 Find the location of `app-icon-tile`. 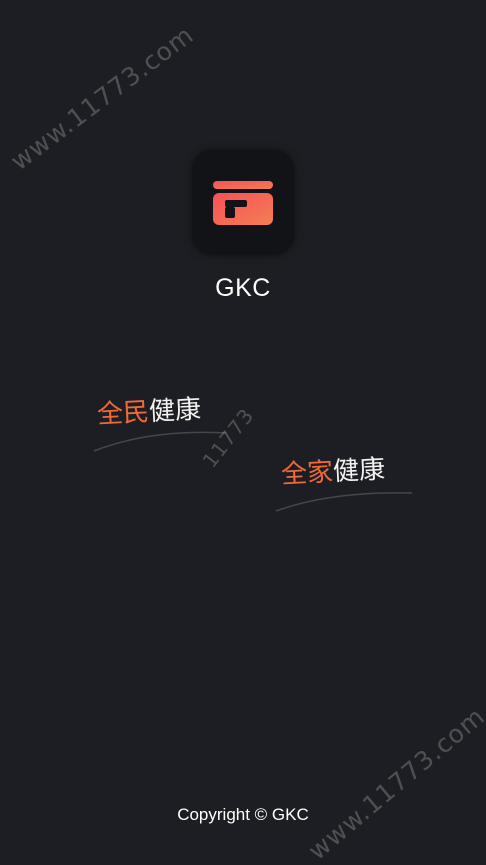

app-icon-tile is located at coordinates (243, 202).